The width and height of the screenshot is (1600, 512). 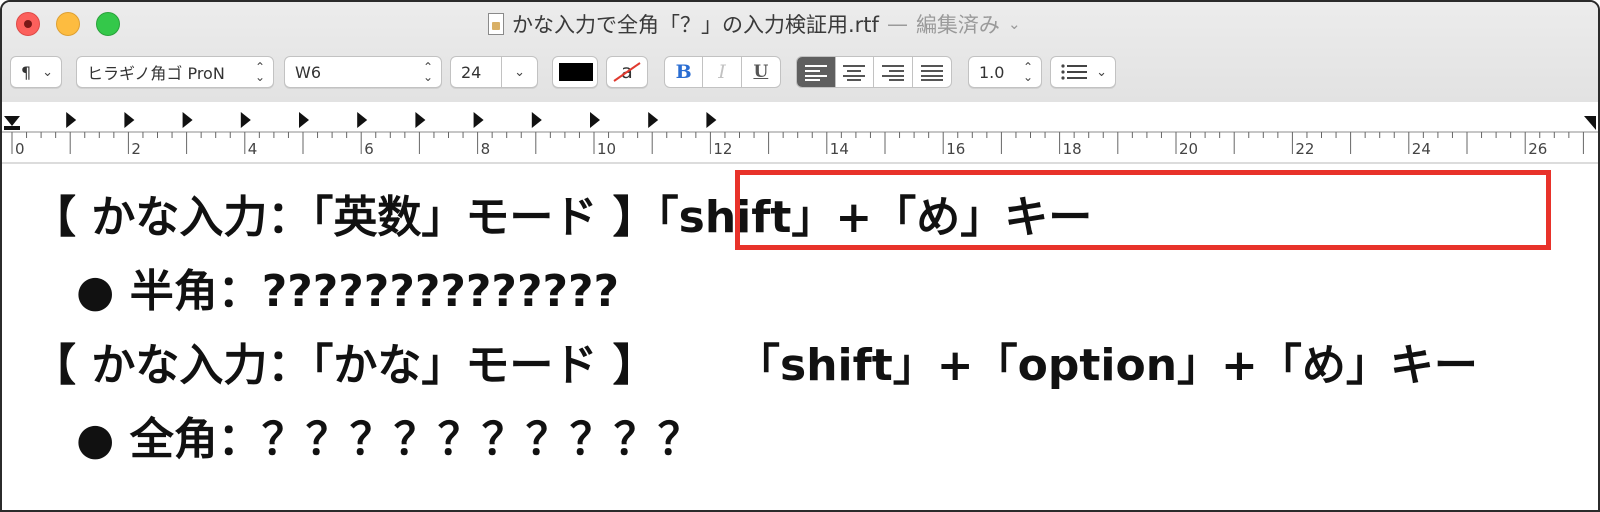 I want to click on text-style-buttons: B I U, so click(x=722, y=72).